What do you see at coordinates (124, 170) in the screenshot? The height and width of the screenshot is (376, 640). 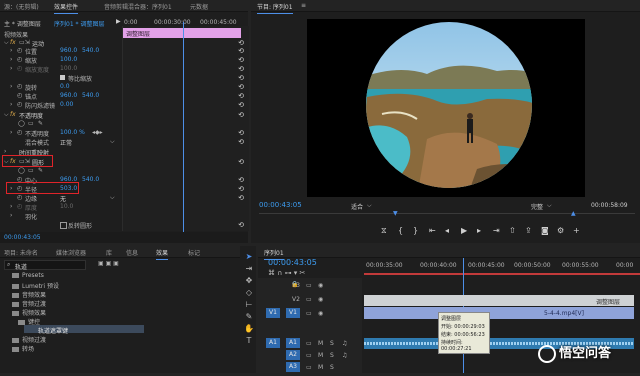 I see `circle-mask-tools-row: ◯ ▭ ✎` at bounding box center [124, 170].